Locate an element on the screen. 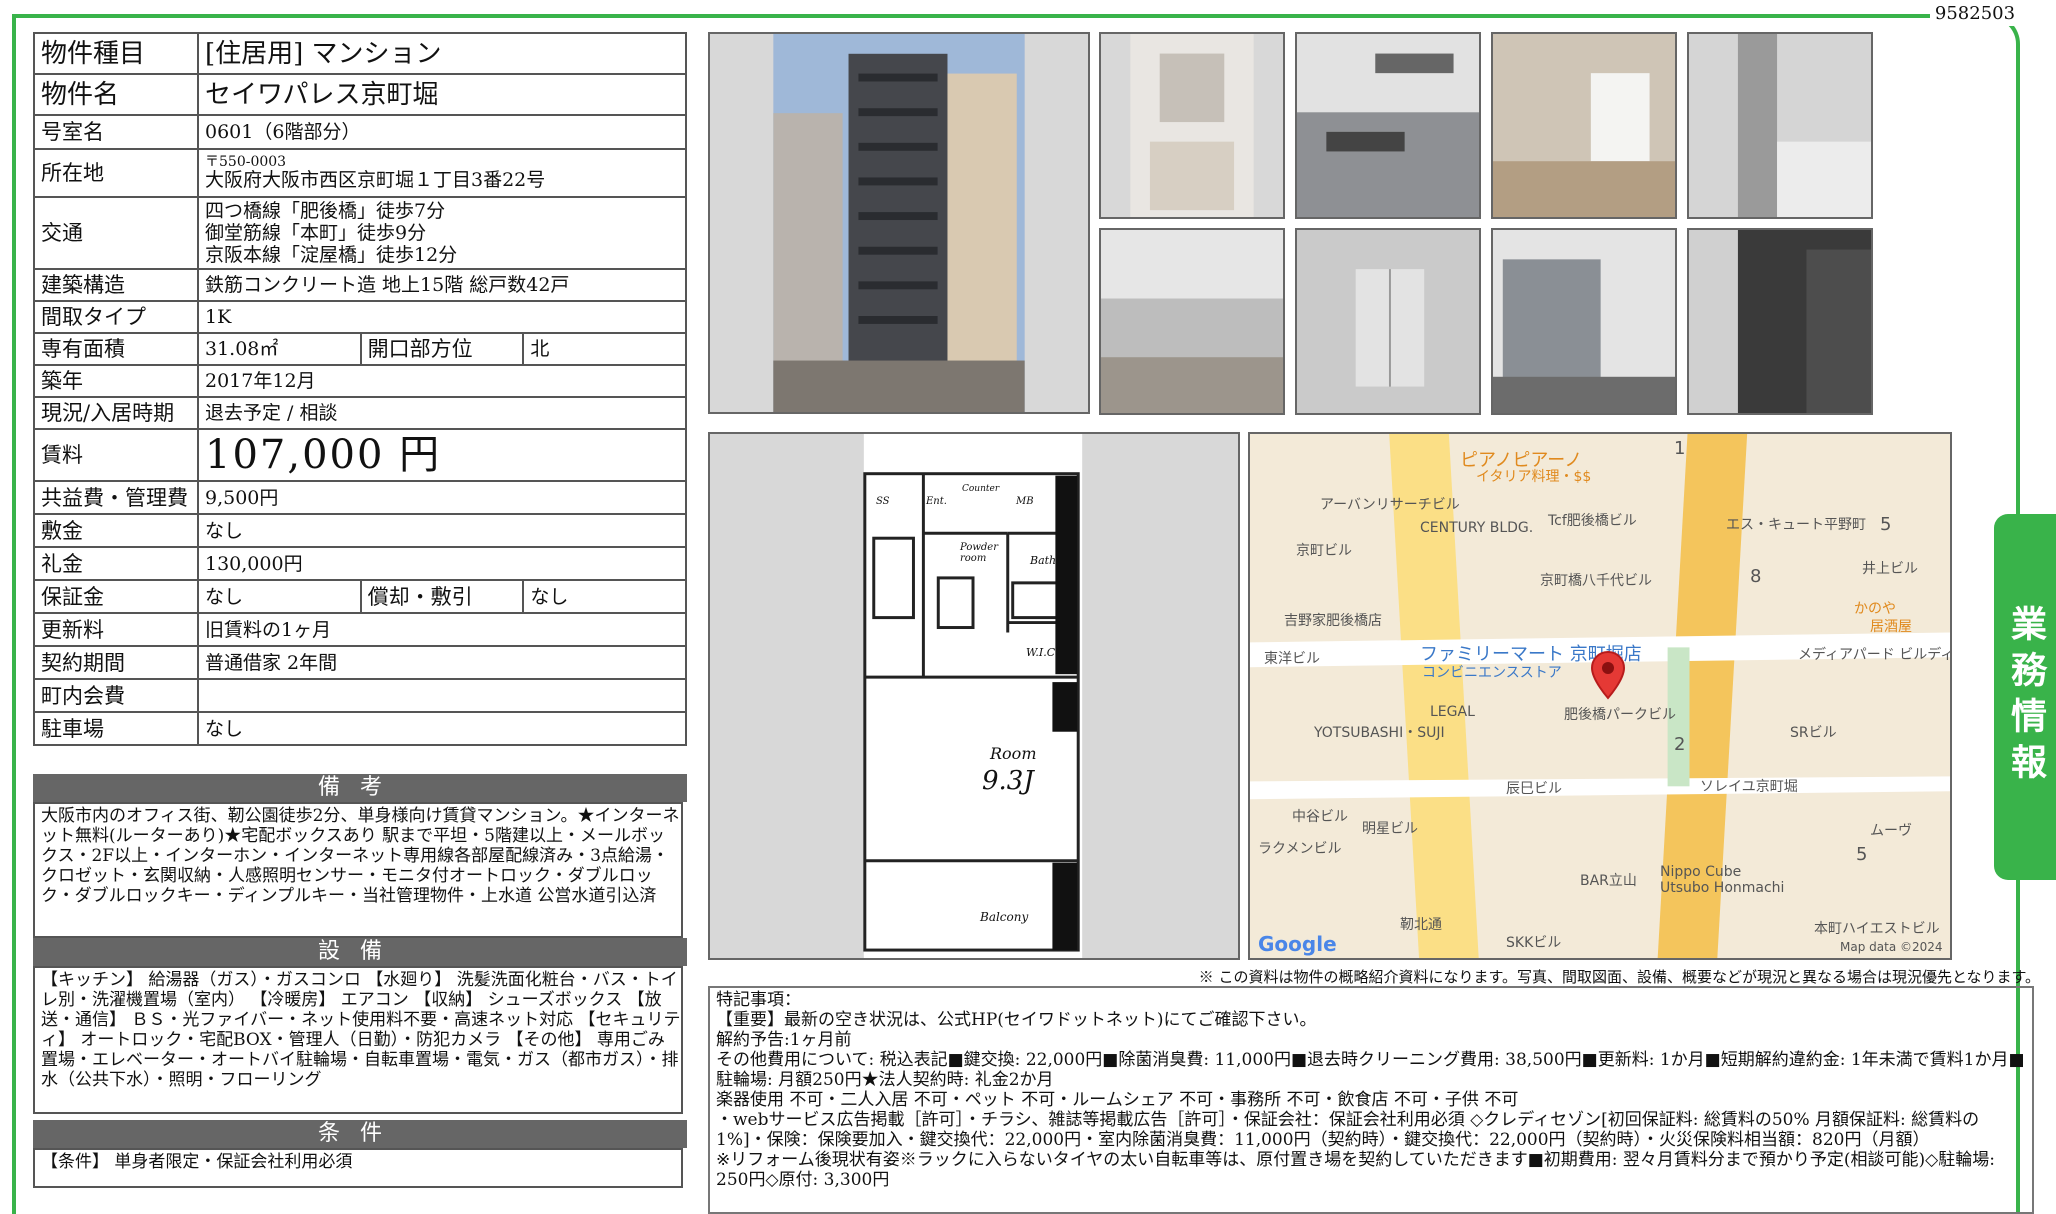 This screenshot has height=1214, width=2056. conditions-text: 【条件】 単身者限定・保証会社利用必須 is located at coordinates (358, 1168).